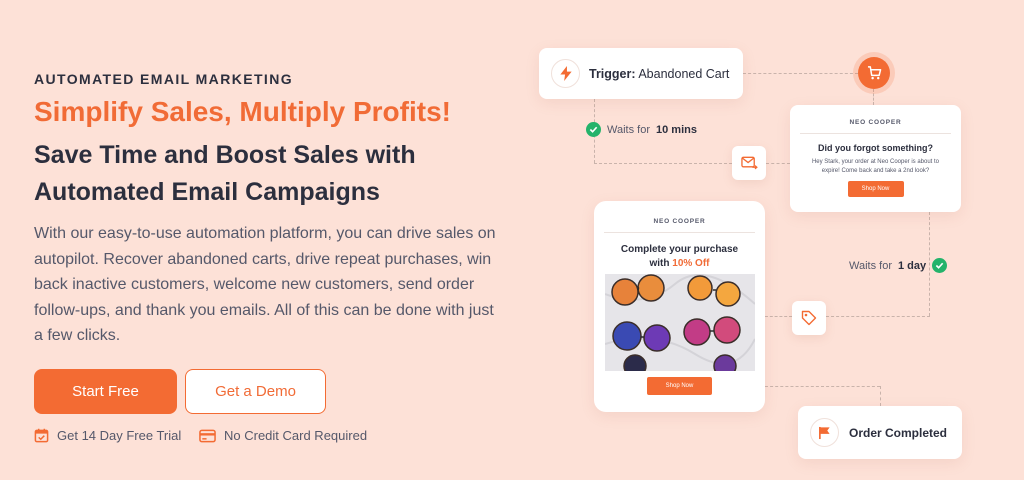 The width and height of the screenshot is (1024, 480). What do you see at coordinates (612, 73) in the screenshot?
I see `trigger-label: Trigger:` at bounding box center [612, 73].